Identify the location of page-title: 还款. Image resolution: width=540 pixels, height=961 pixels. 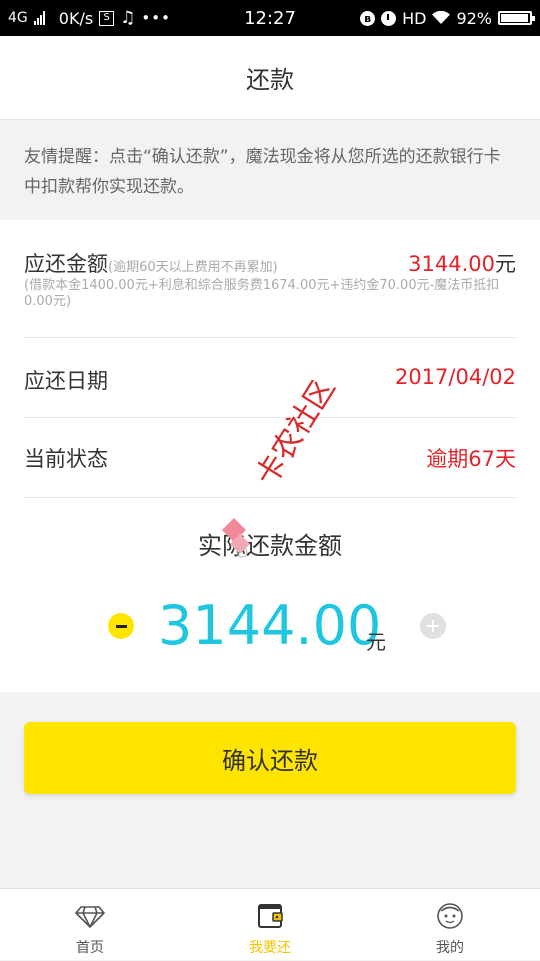
(270, 80).